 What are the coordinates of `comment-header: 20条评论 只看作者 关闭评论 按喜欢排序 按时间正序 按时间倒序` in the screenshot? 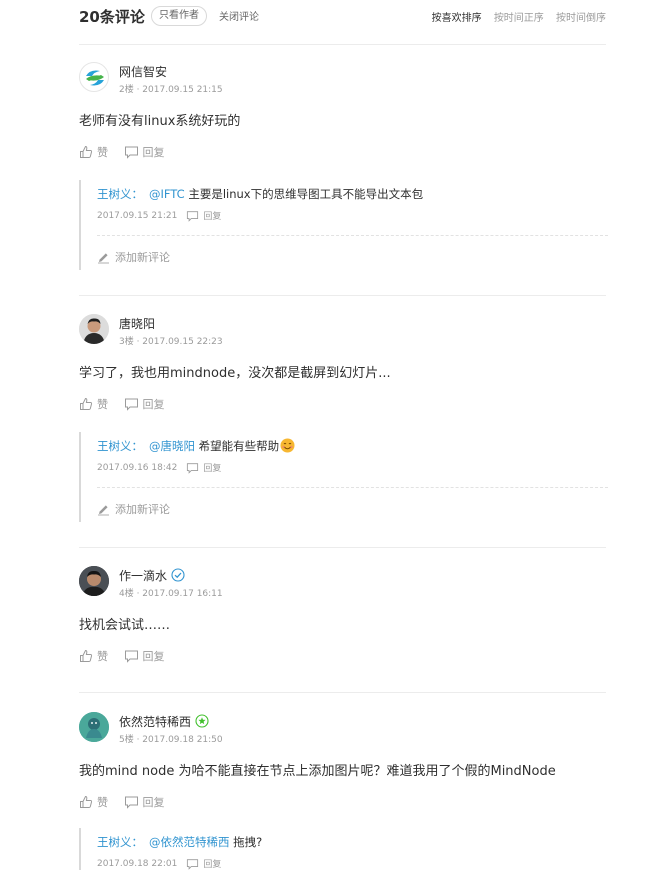 It's located at (342, 22).